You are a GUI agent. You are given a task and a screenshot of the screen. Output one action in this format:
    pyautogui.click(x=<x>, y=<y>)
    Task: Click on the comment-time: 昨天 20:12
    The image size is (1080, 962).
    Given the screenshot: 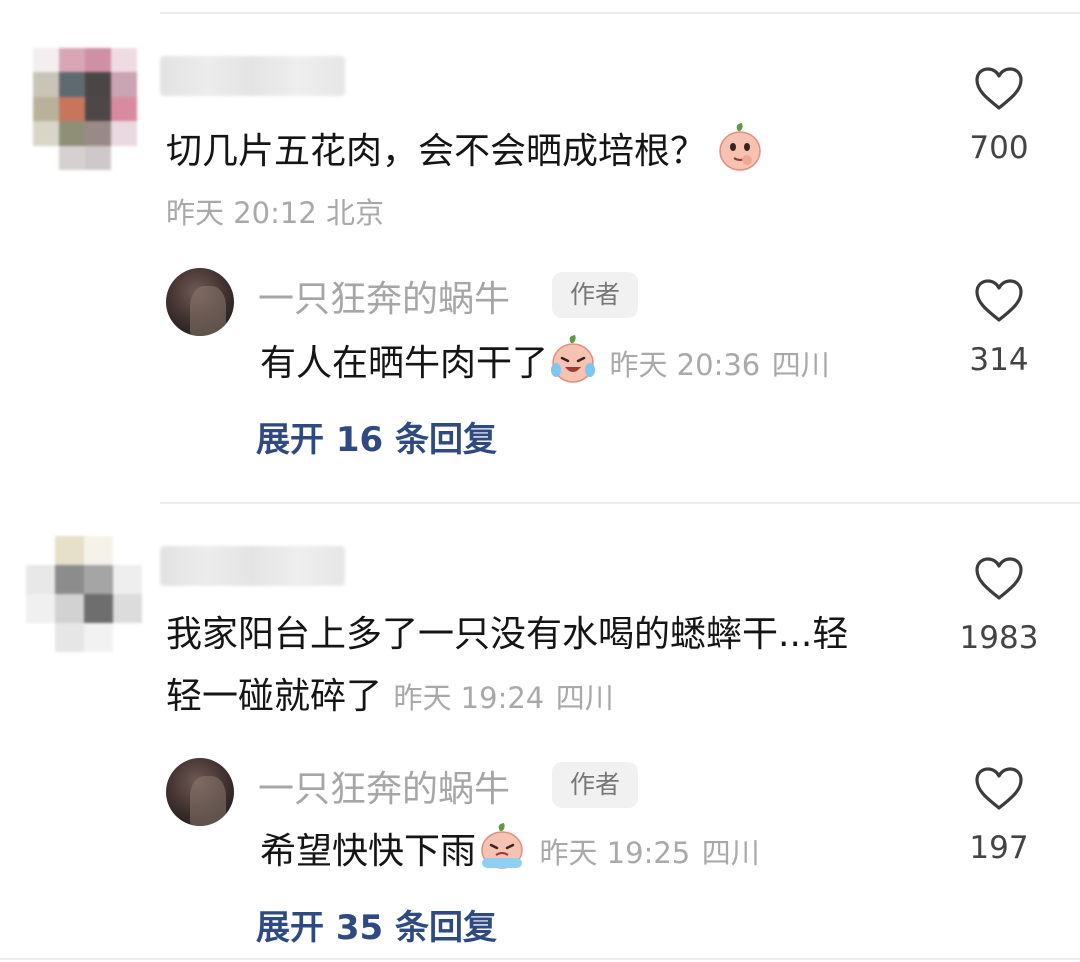 What is the action you would take?
    pyautogui.click(x=241, y=213)
    